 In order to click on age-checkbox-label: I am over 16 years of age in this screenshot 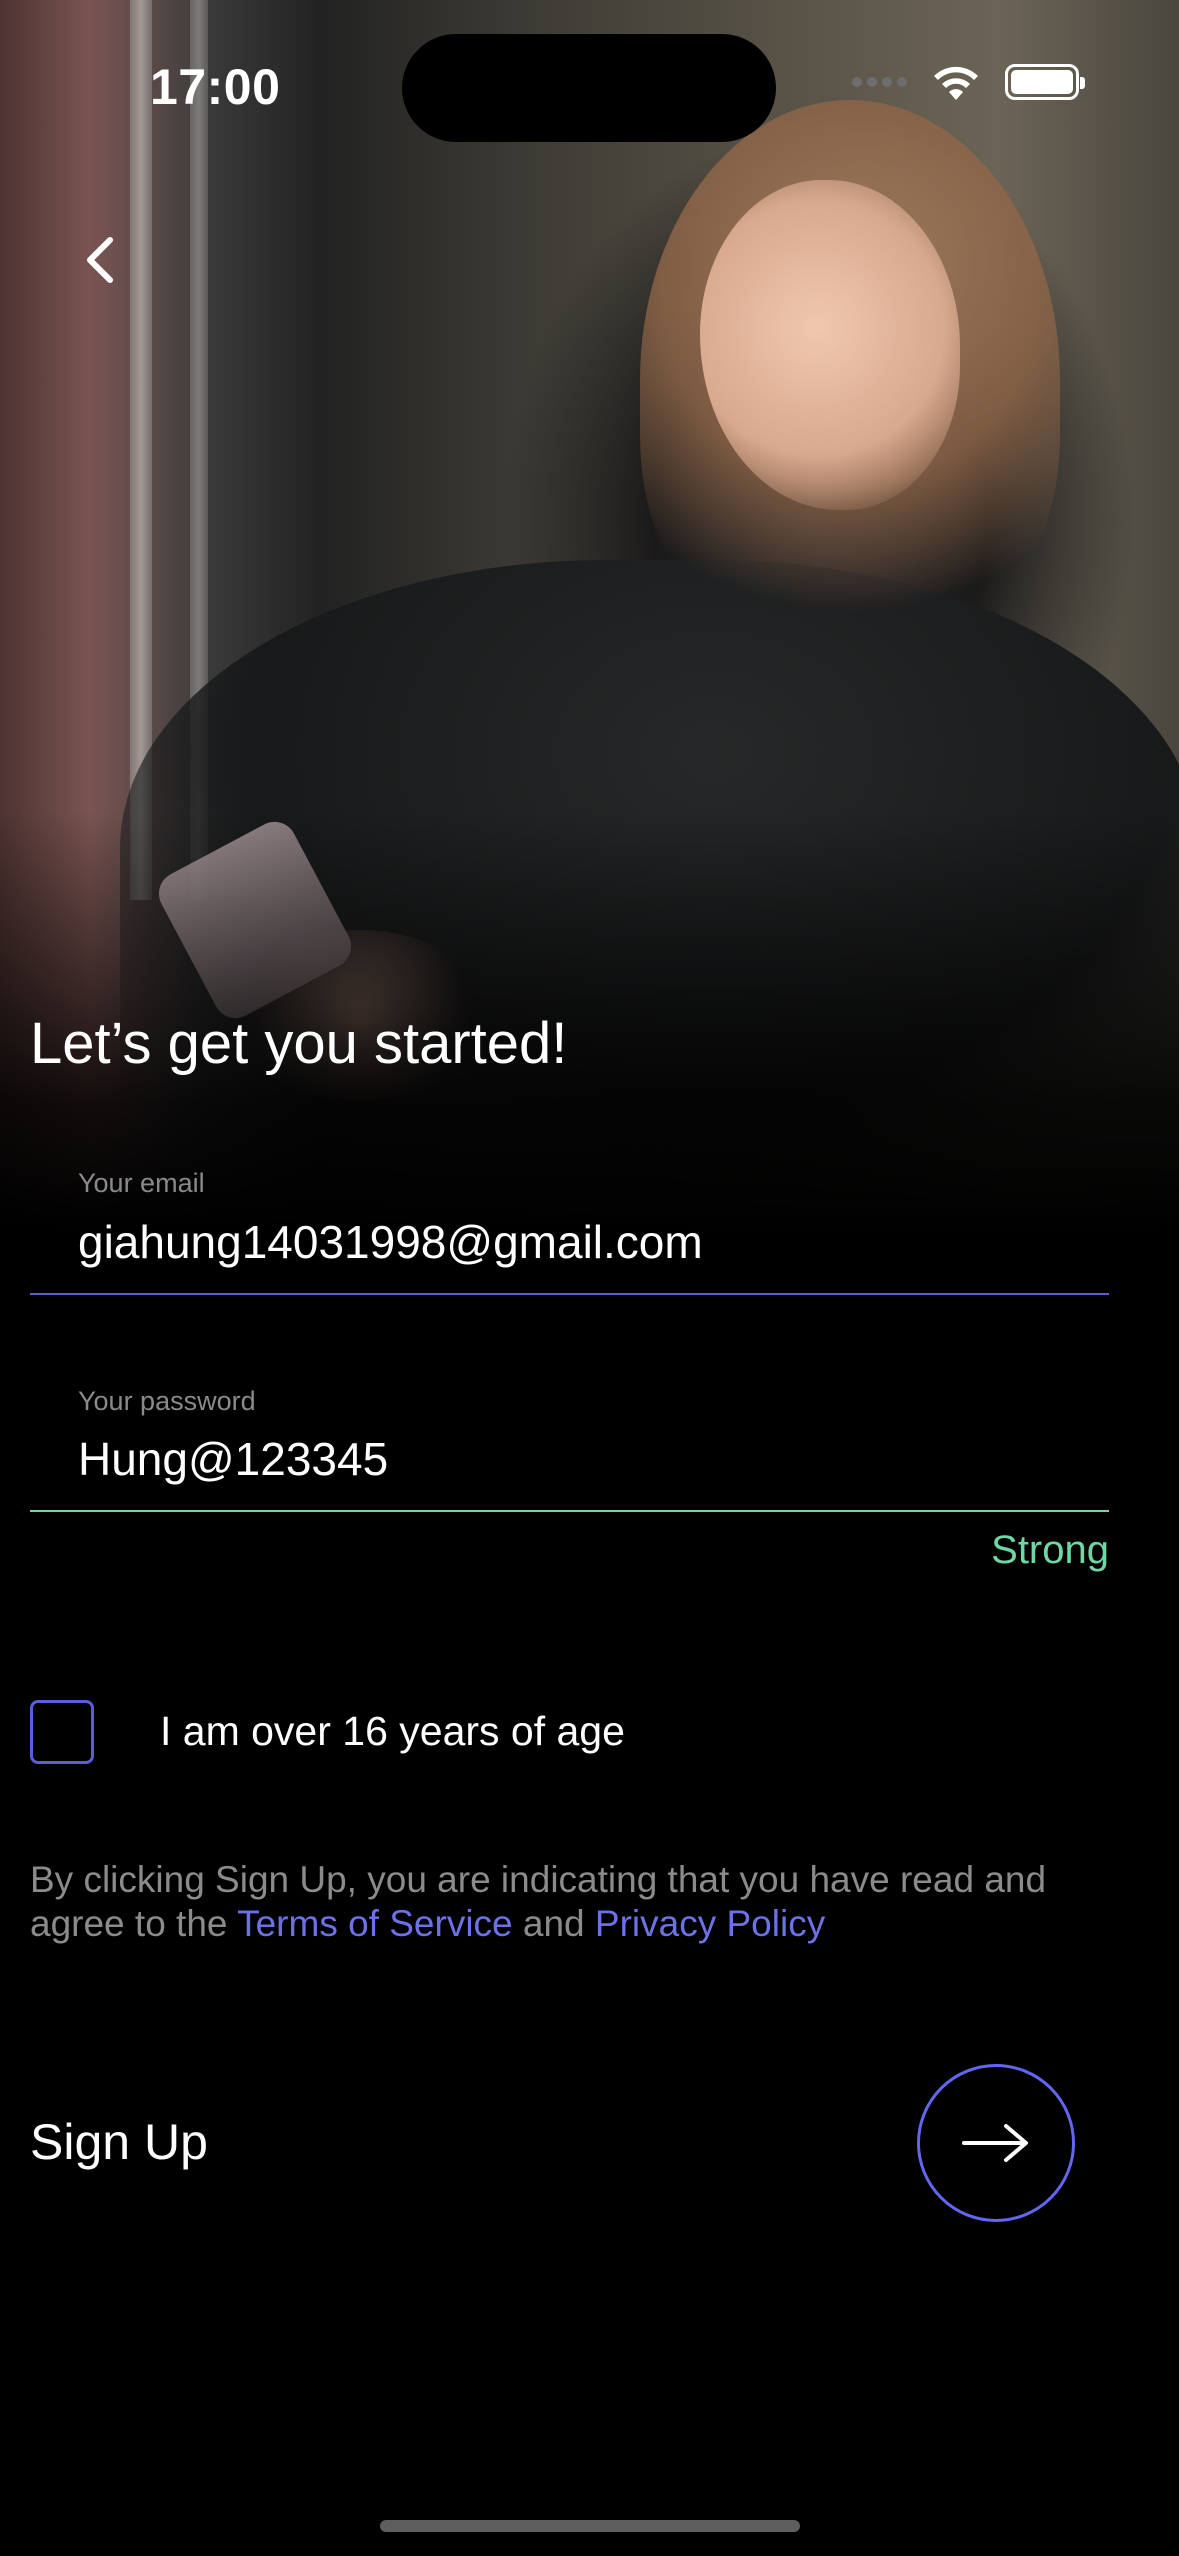, I will do `click(392, 1731)`.